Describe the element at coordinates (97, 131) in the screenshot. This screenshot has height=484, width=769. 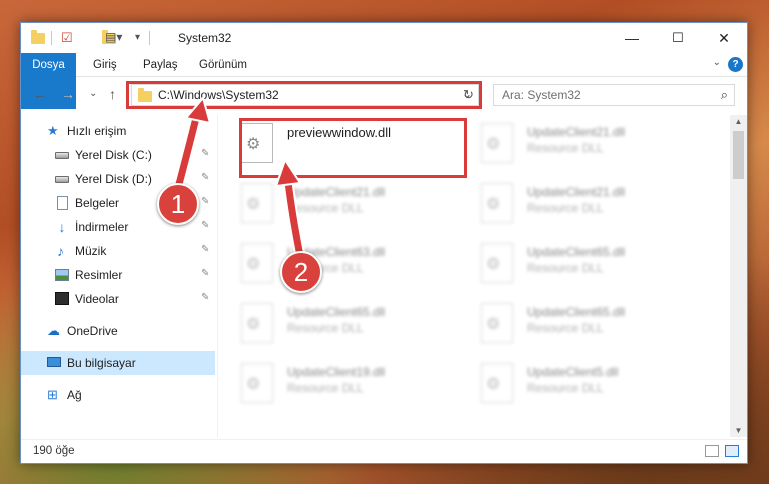
I see `sidebar-item-label: Hızlı erişim` at that location.